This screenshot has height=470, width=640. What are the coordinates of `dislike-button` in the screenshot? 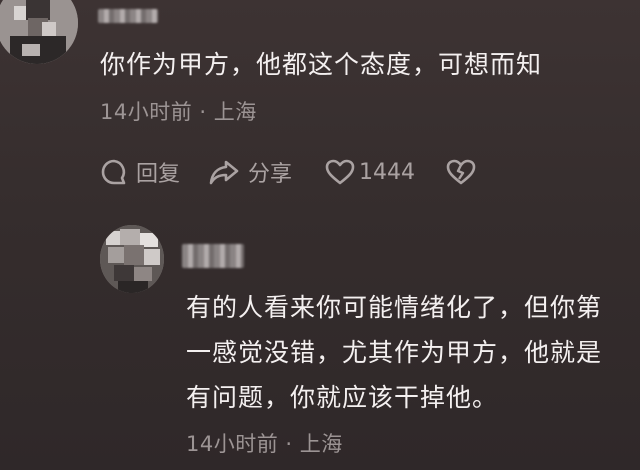 It's located at (461, 172).